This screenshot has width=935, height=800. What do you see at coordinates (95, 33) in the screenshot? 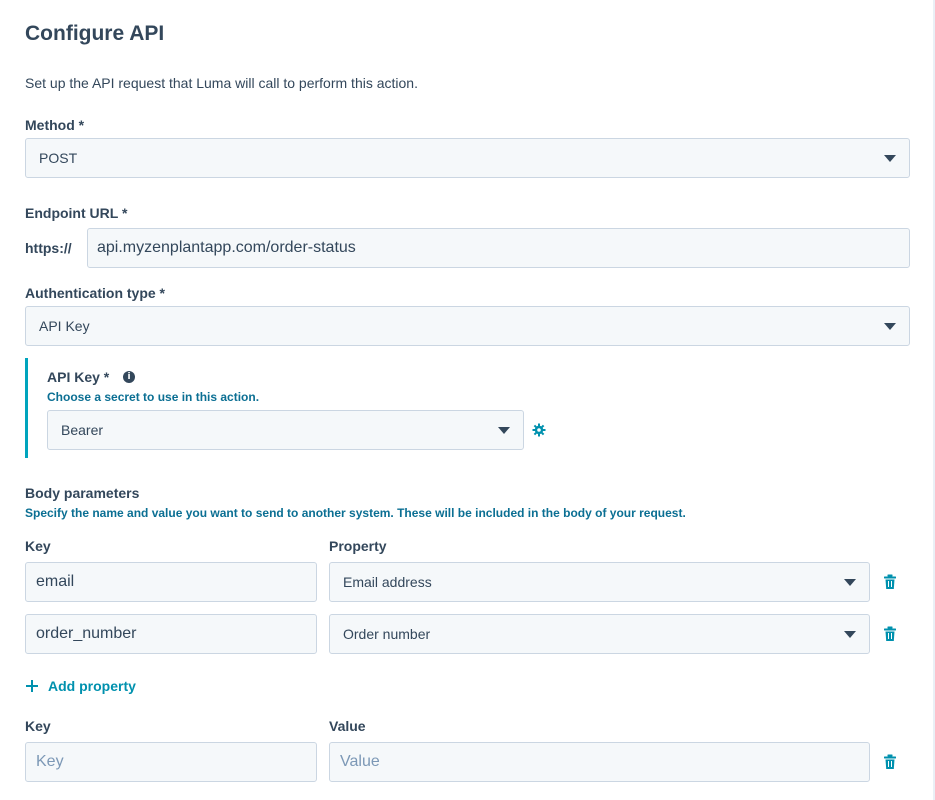
I see `page-title: Configure API` at bounding box center [95, 33].